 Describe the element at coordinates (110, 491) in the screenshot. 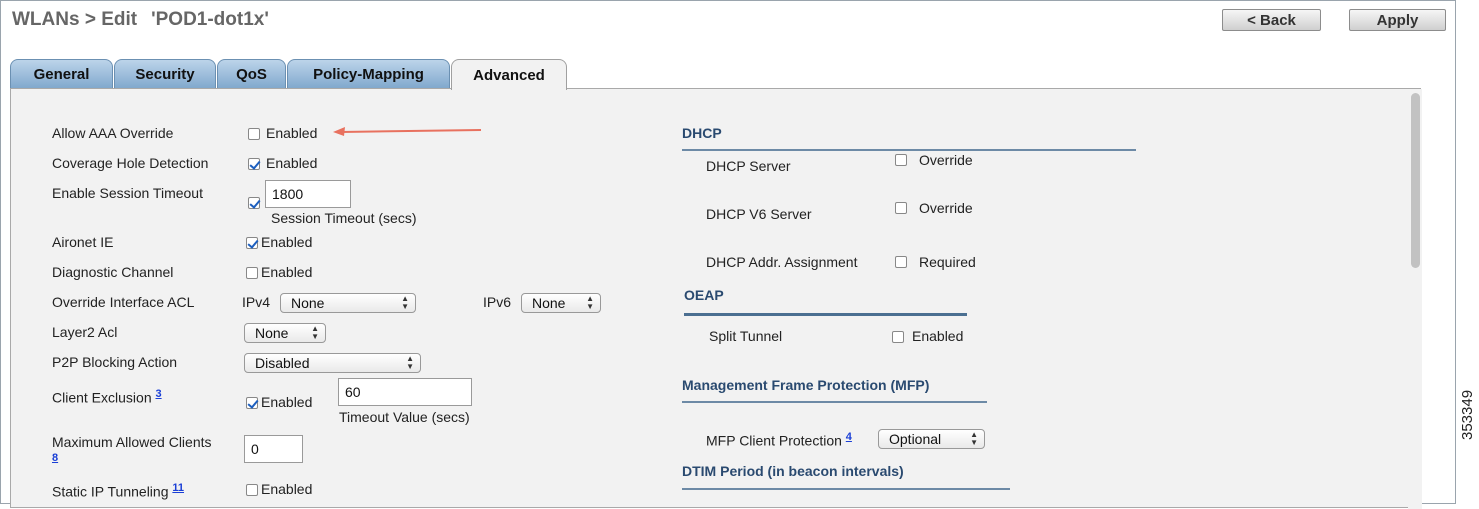

I see `static-ip-text: Static IP Tunneling` at that location.